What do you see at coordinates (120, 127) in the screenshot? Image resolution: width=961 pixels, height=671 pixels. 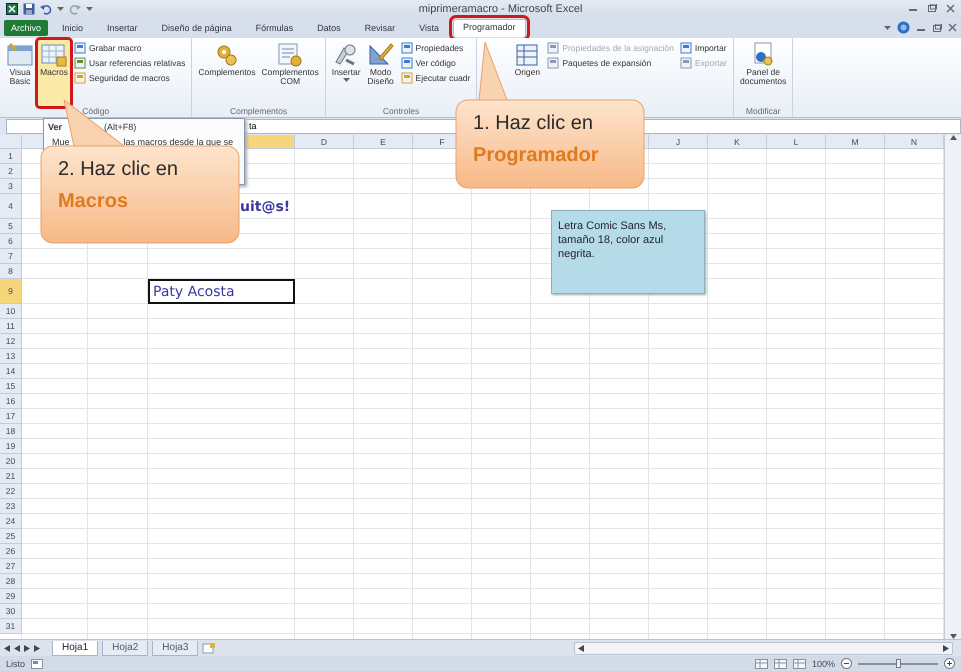 I see `tooltip-shortcut: (Alt+F8)` at bounding box center [120, 127].